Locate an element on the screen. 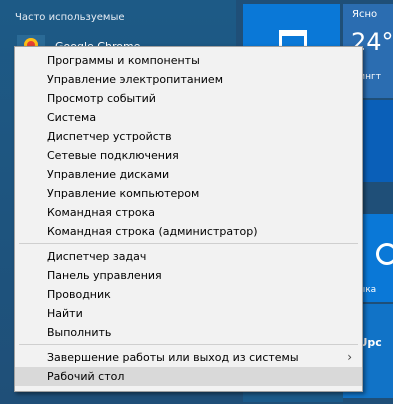 This screenshot has width=393, height=404. frequent-apps-header: Часто используемые is located at coordinates (70, 17).